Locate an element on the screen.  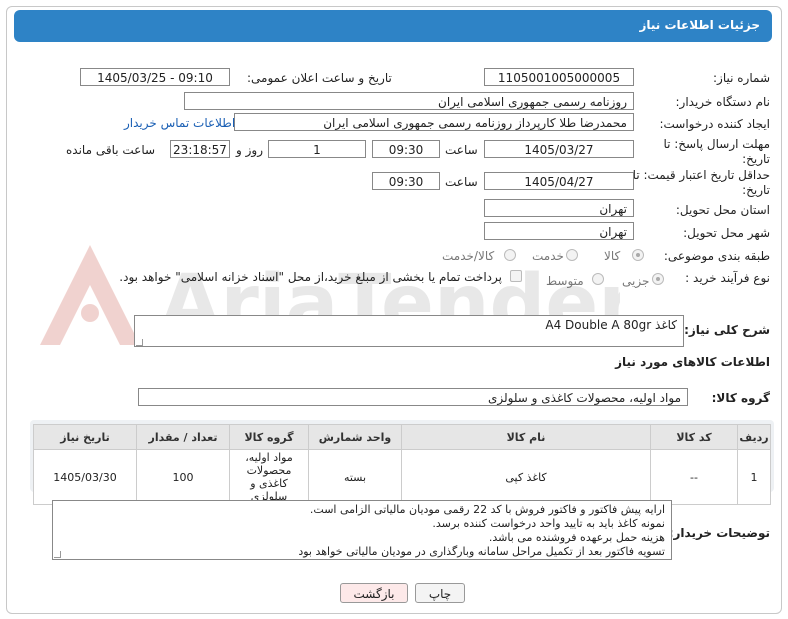
col-code-header: کد کالا is located at coordinates (694, 437).